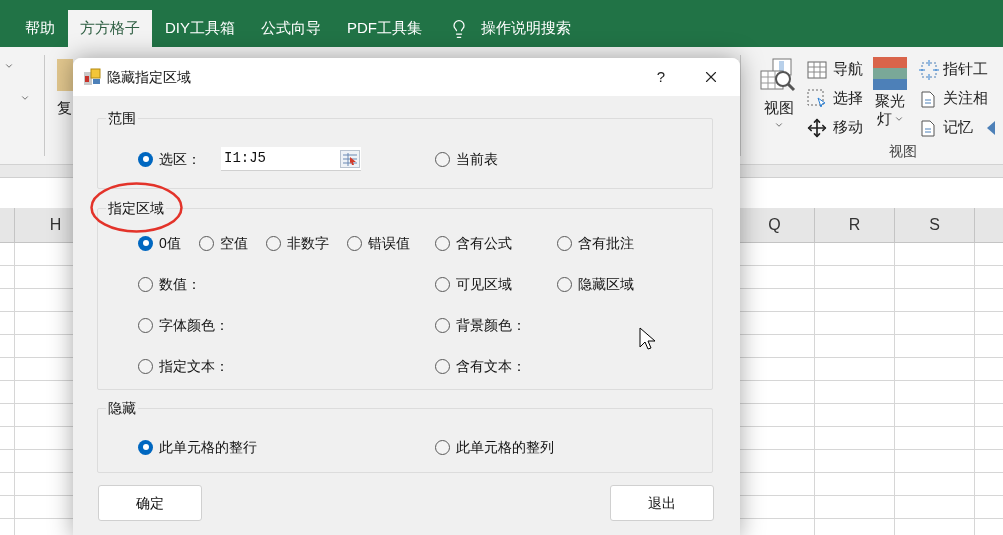  I want to click on radio-option: 含有批注, so click(595, 243).